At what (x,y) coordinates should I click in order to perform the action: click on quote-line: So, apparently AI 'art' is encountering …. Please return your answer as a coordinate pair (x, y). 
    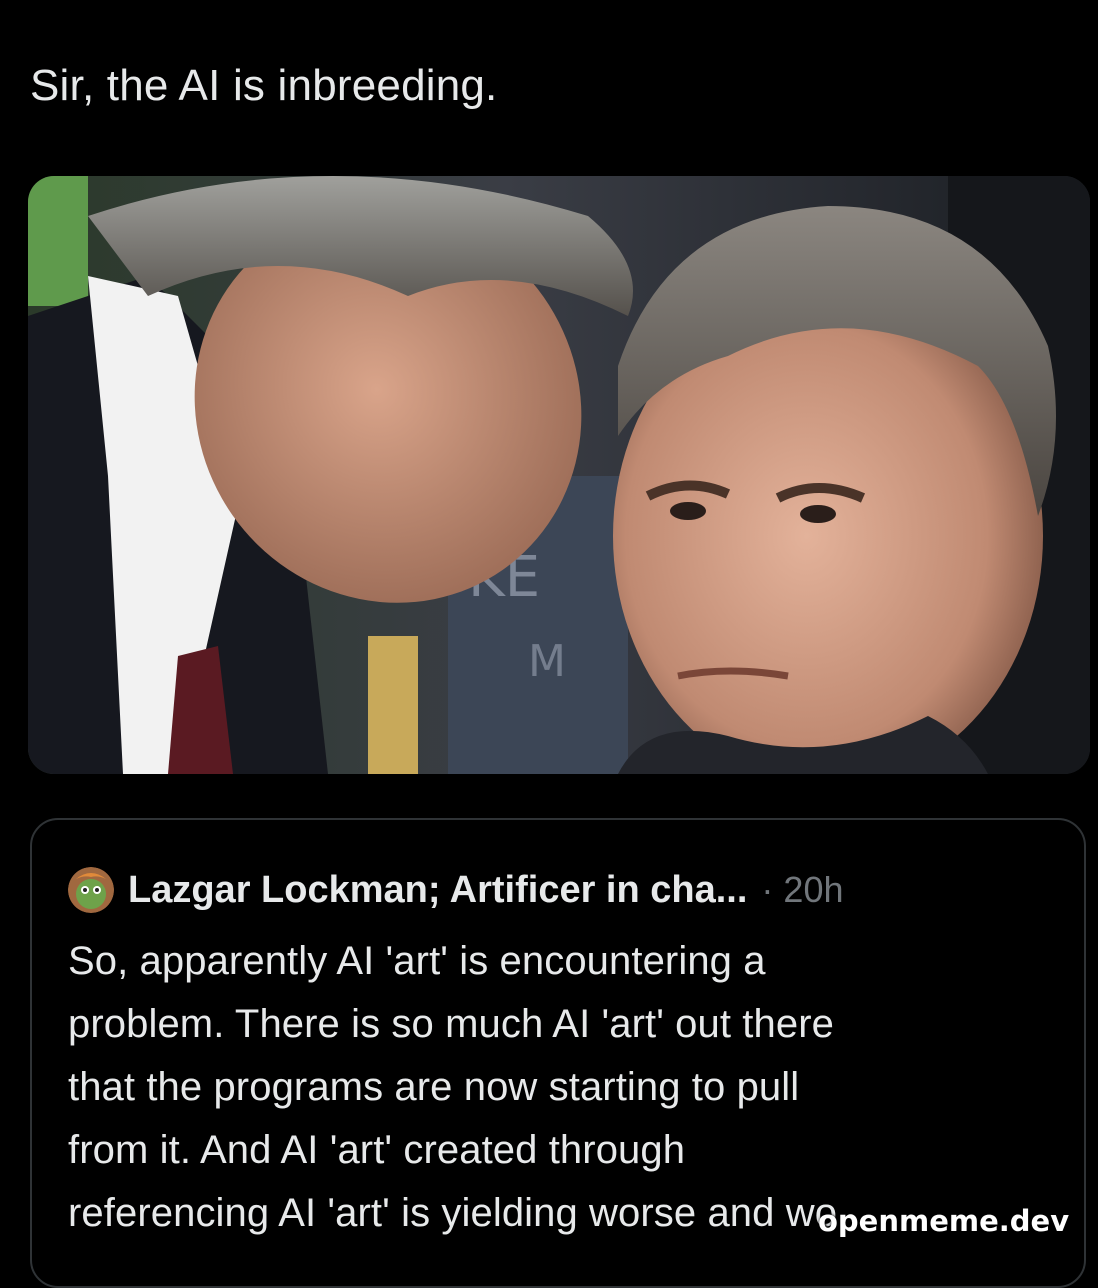
    Looking at the image, I should click on (417, 961).